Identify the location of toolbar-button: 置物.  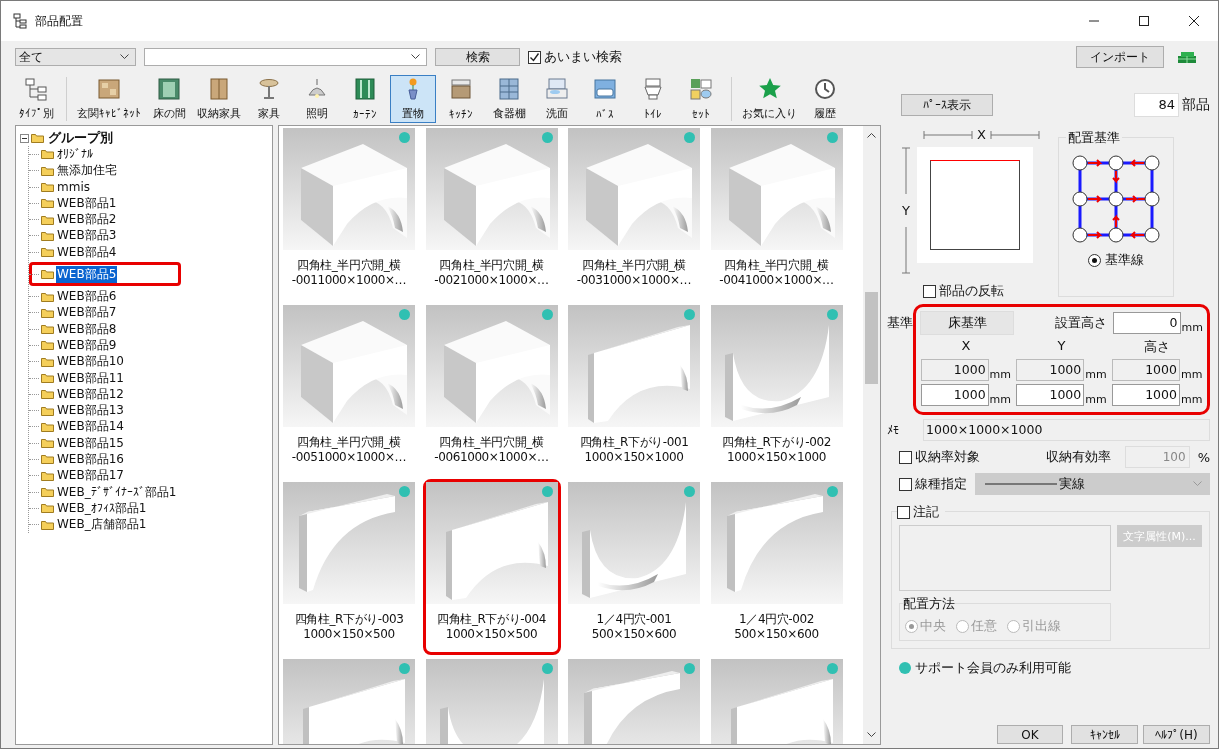
(413, 99).